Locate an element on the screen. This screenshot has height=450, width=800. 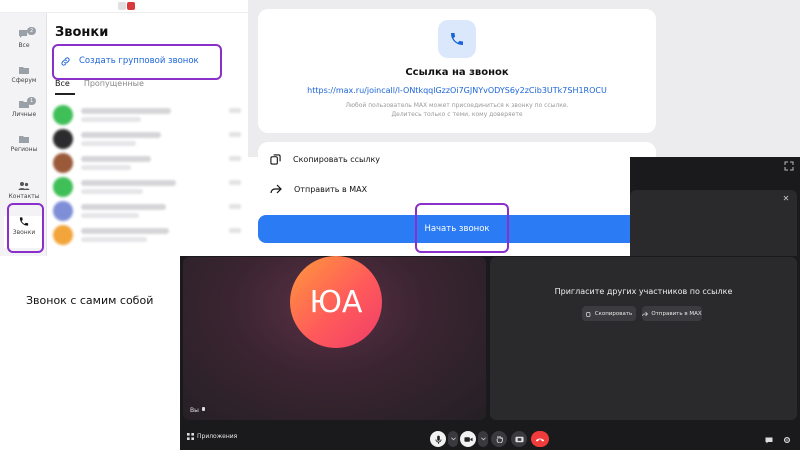
phone-icon is located at coordinates (457, 39).